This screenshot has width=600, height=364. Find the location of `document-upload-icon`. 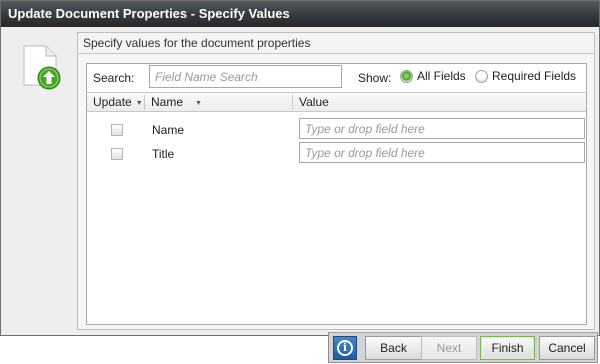

document-upload-icon is located at coordinates (42, 67).